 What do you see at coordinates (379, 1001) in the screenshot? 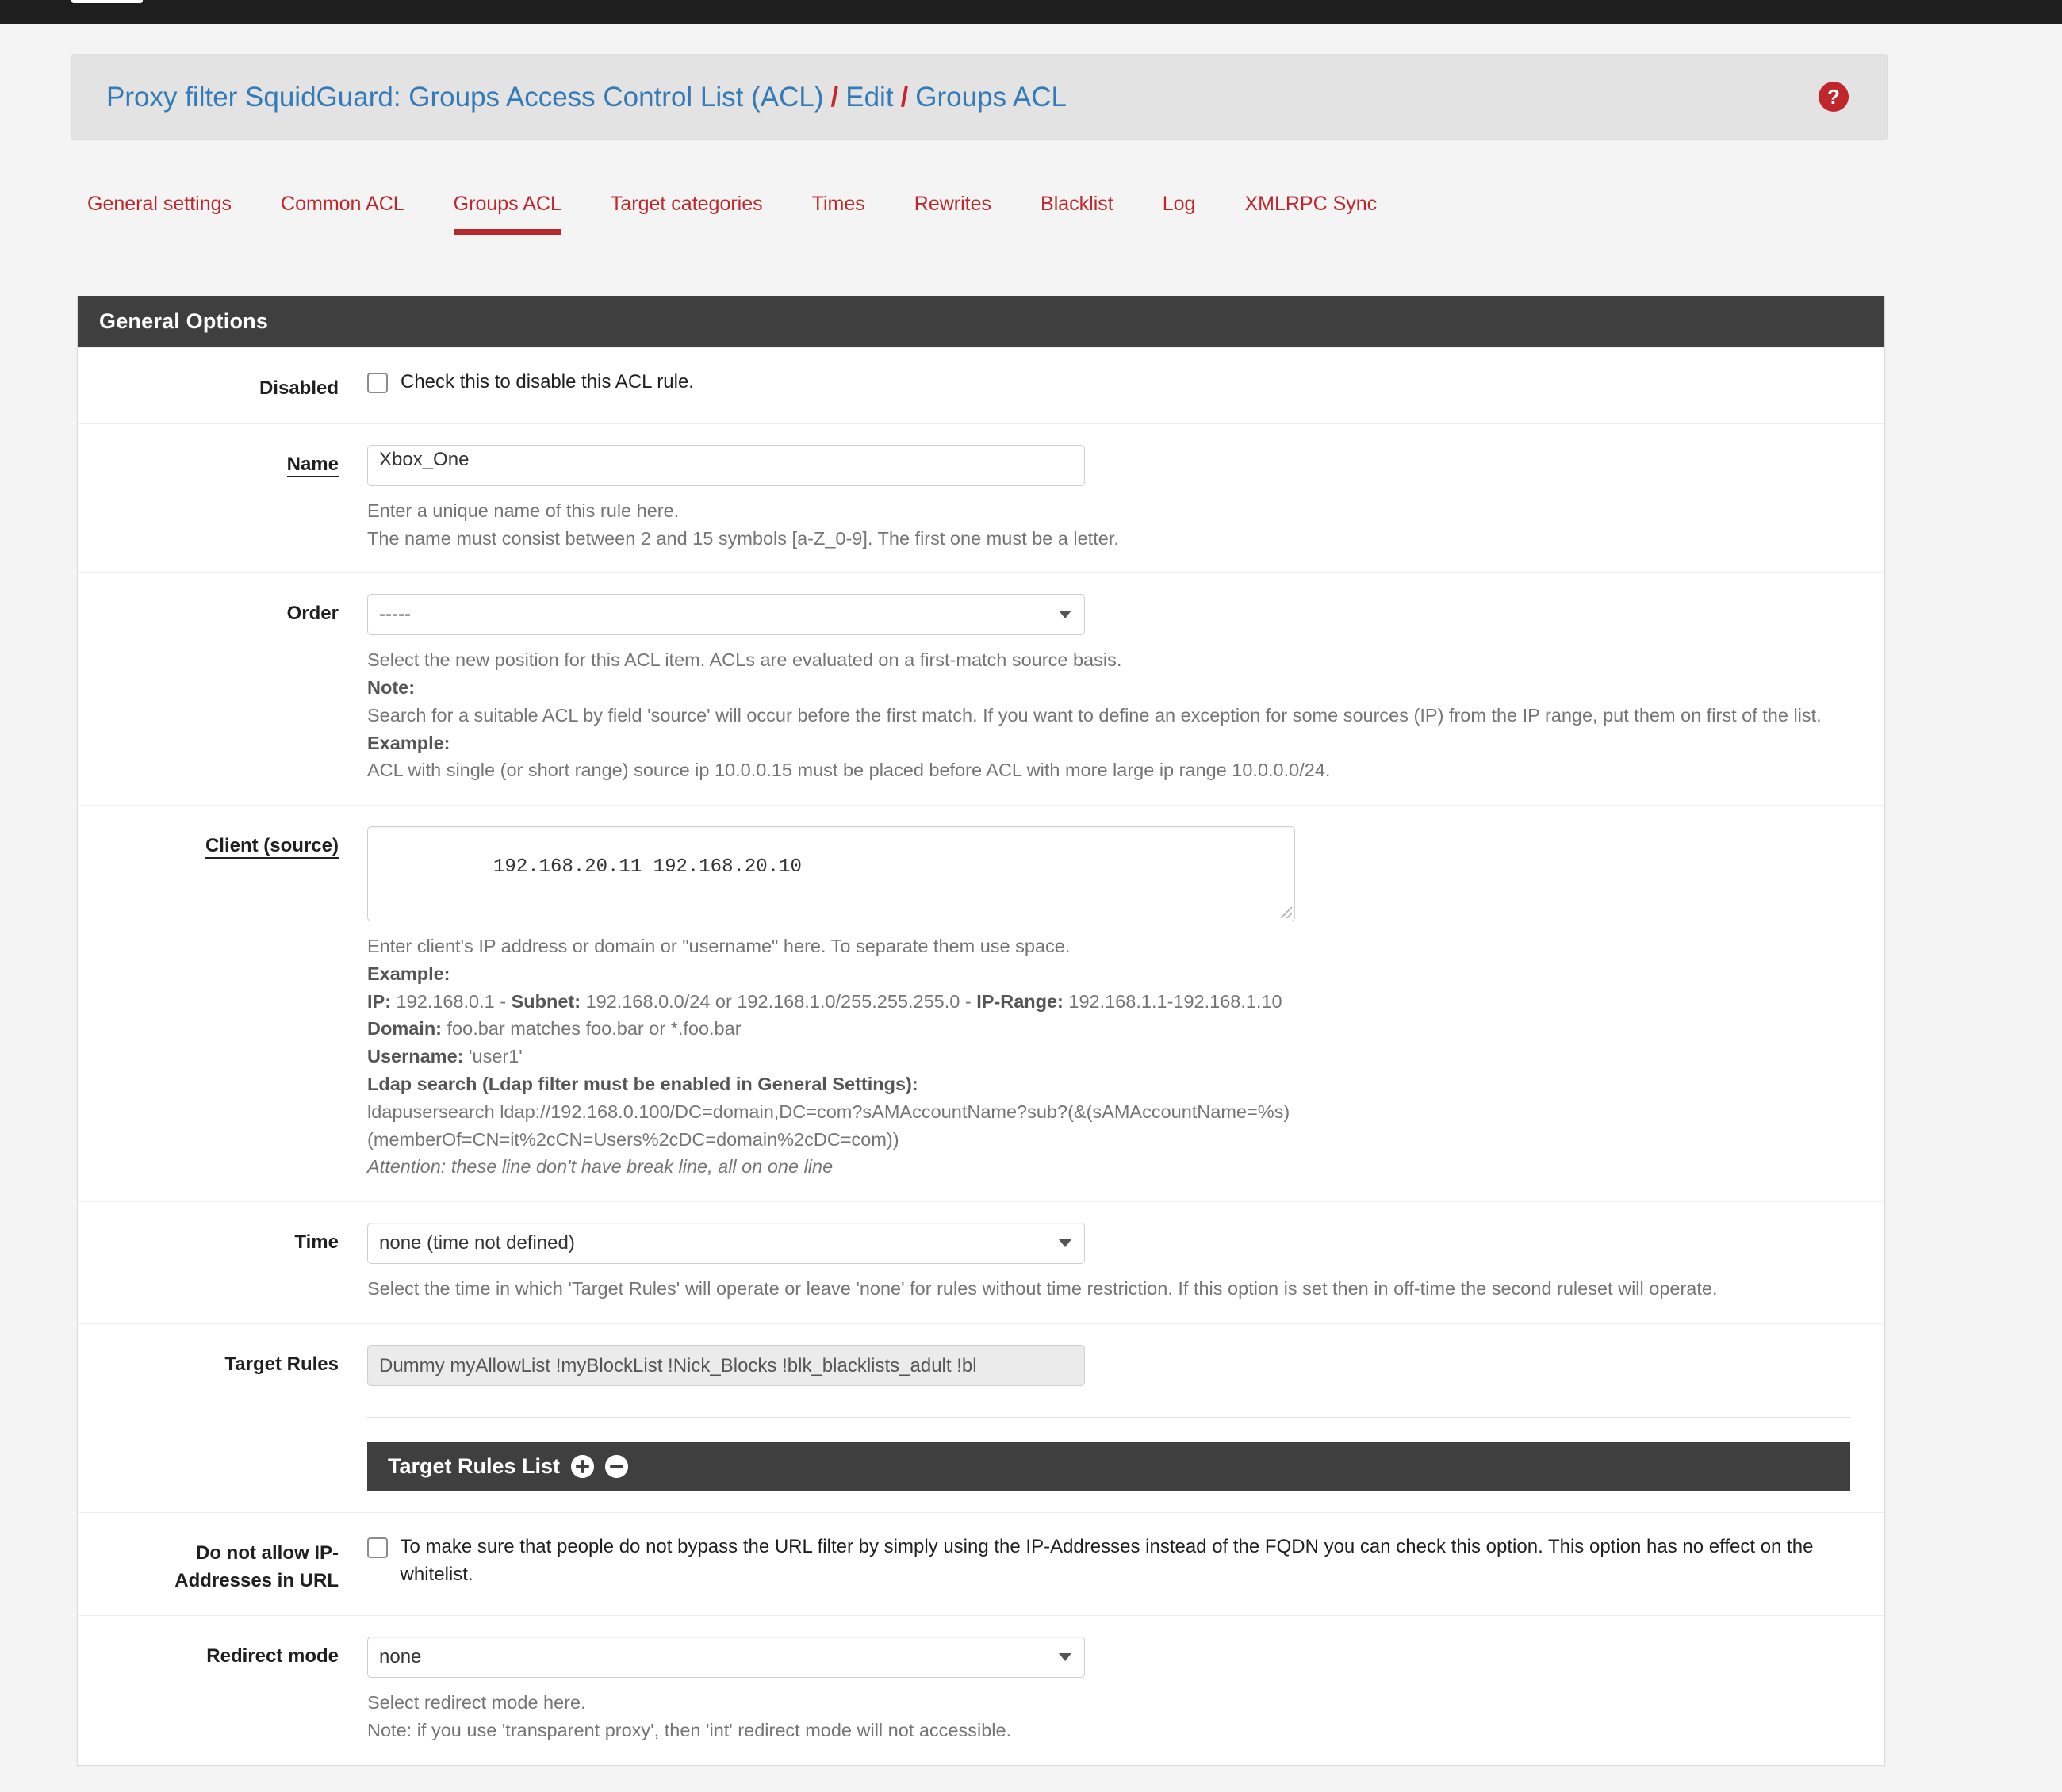
I see `client-ip-label: IP:` at bounding box center [379, 1001].